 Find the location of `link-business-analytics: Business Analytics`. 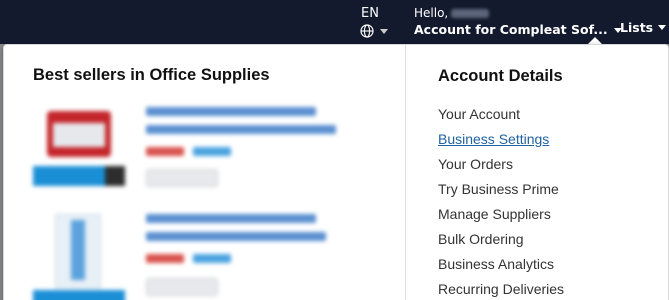

link-business-analytics: Business Analytics is located at coordinates (501, 264).